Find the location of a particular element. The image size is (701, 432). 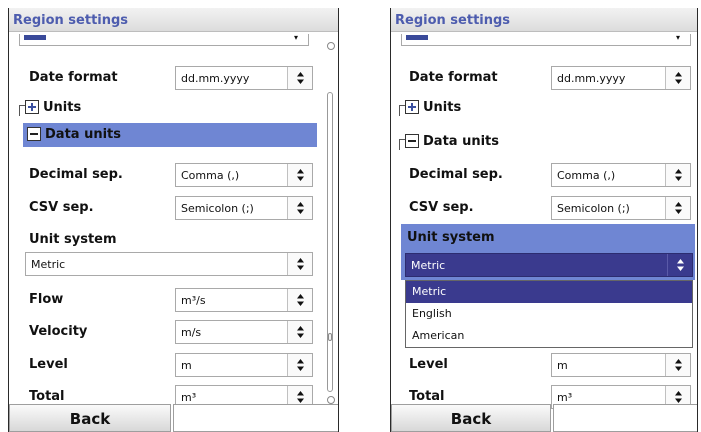

flow-label: Flow is located at coordinates (46, 299).